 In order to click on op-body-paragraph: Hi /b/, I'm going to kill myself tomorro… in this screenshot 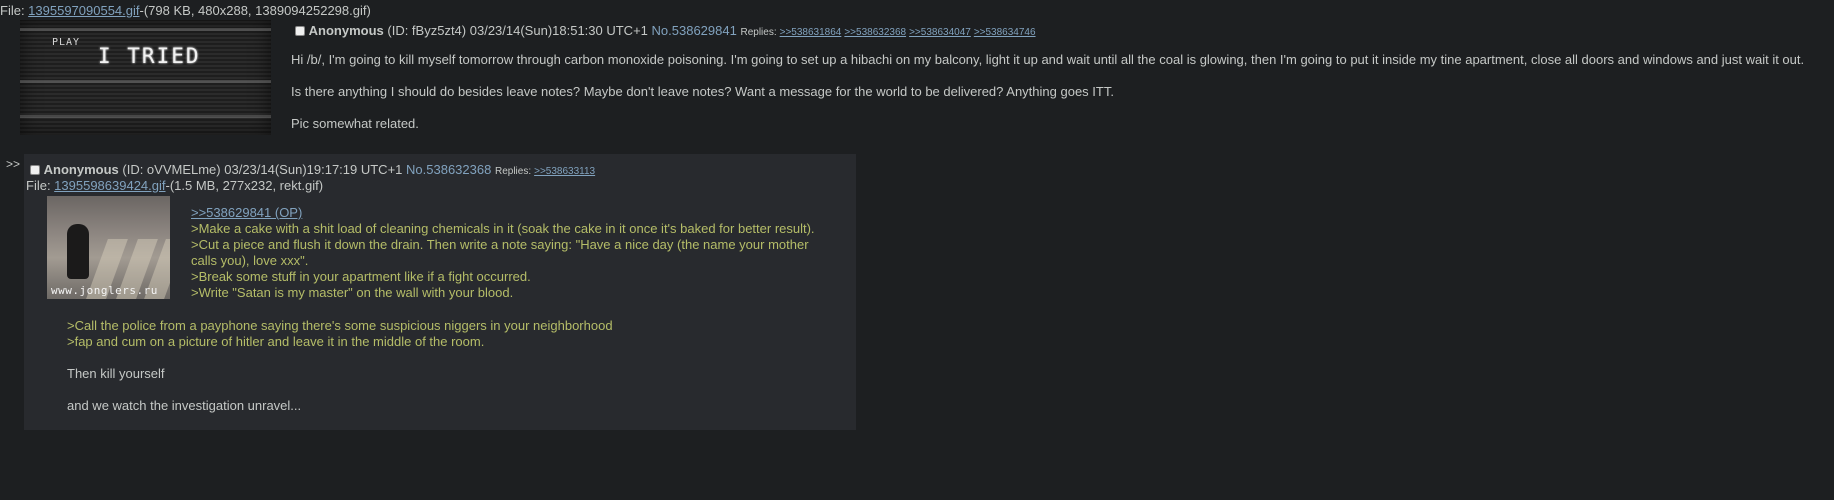, I will do `click(1048, 59)`.